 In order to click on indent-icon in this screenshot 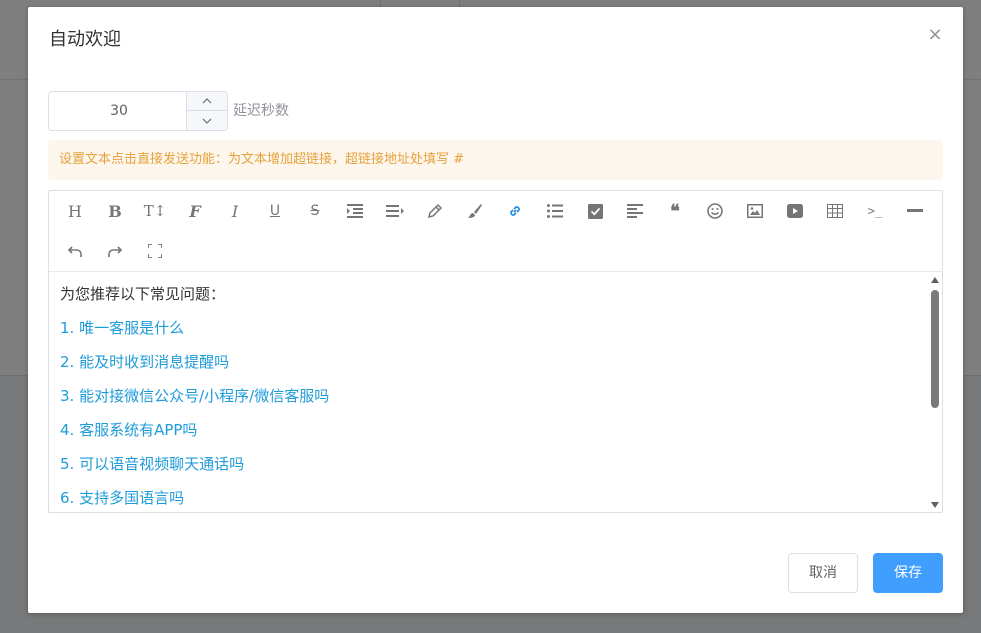, I will do `click(355, 211)`.